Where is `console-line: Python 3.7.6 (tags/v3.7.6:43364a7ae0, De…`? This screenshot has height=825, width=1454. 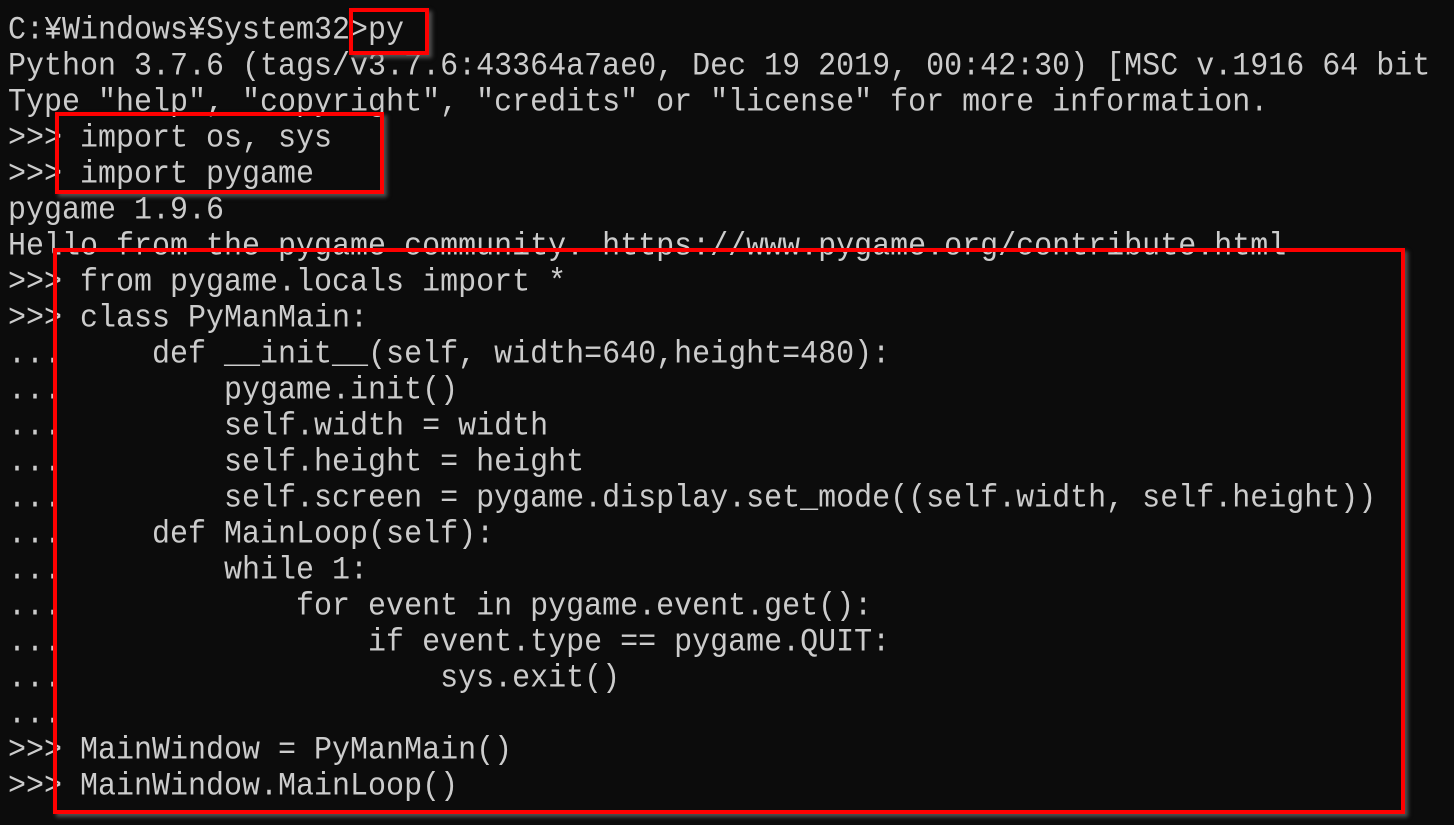
console-line: Python 3.7.6 (tags/v3.7.6:43364a7ae0, De… is located at coordinates (719, 67).